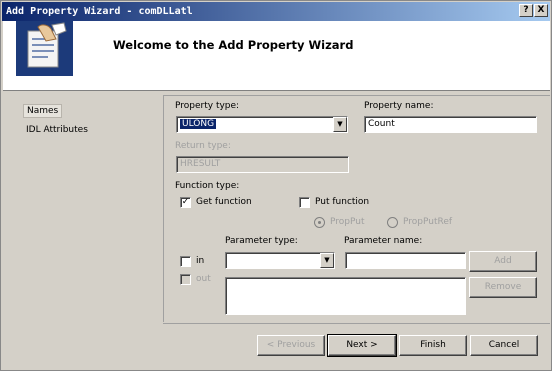 The image size is (552, 371). I want to click on parameter-list, so click(345, 296).